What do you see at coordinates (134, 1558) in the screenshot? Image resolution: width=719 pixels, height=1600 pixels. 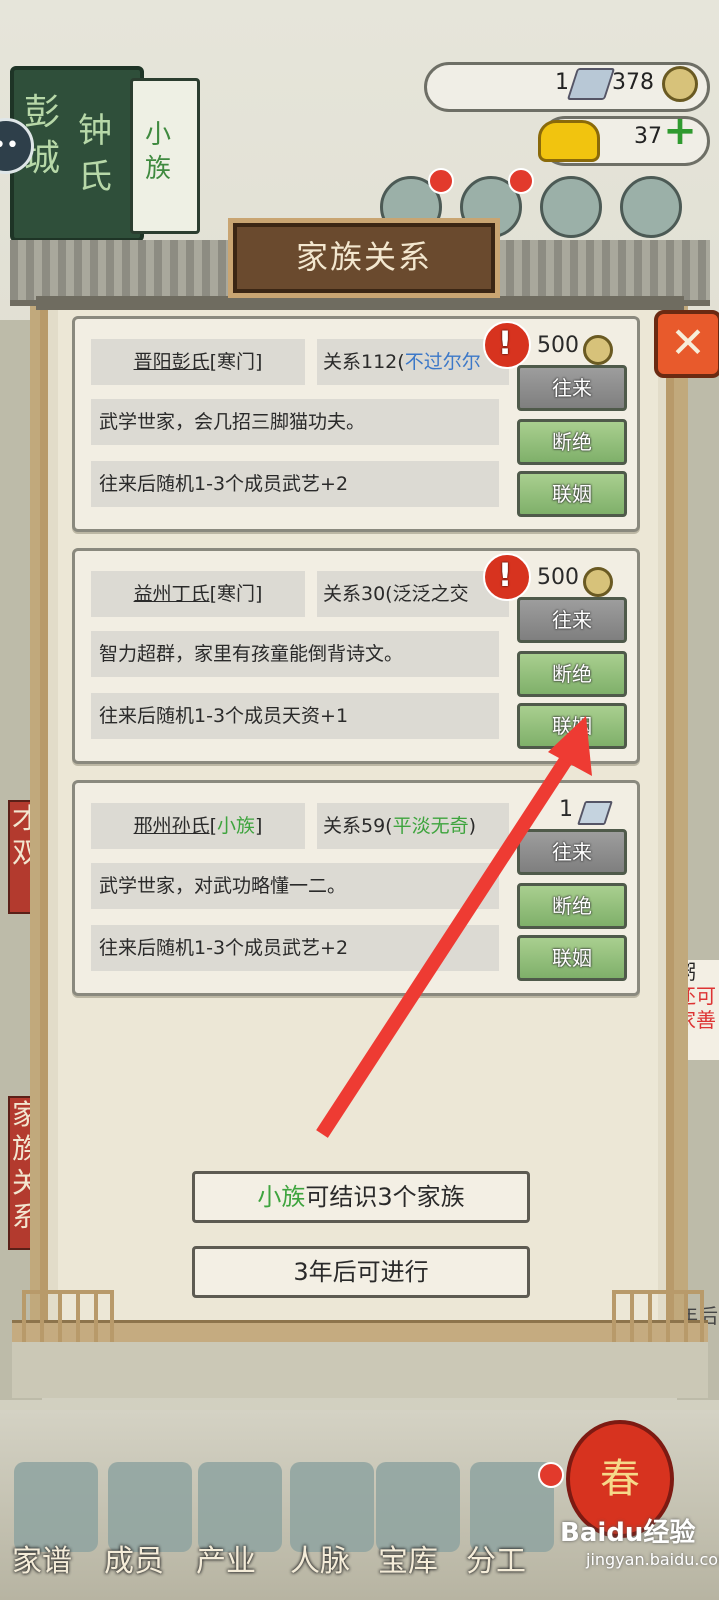 I see `nav-label-members: 成员` at bounding box center [134, 1558].